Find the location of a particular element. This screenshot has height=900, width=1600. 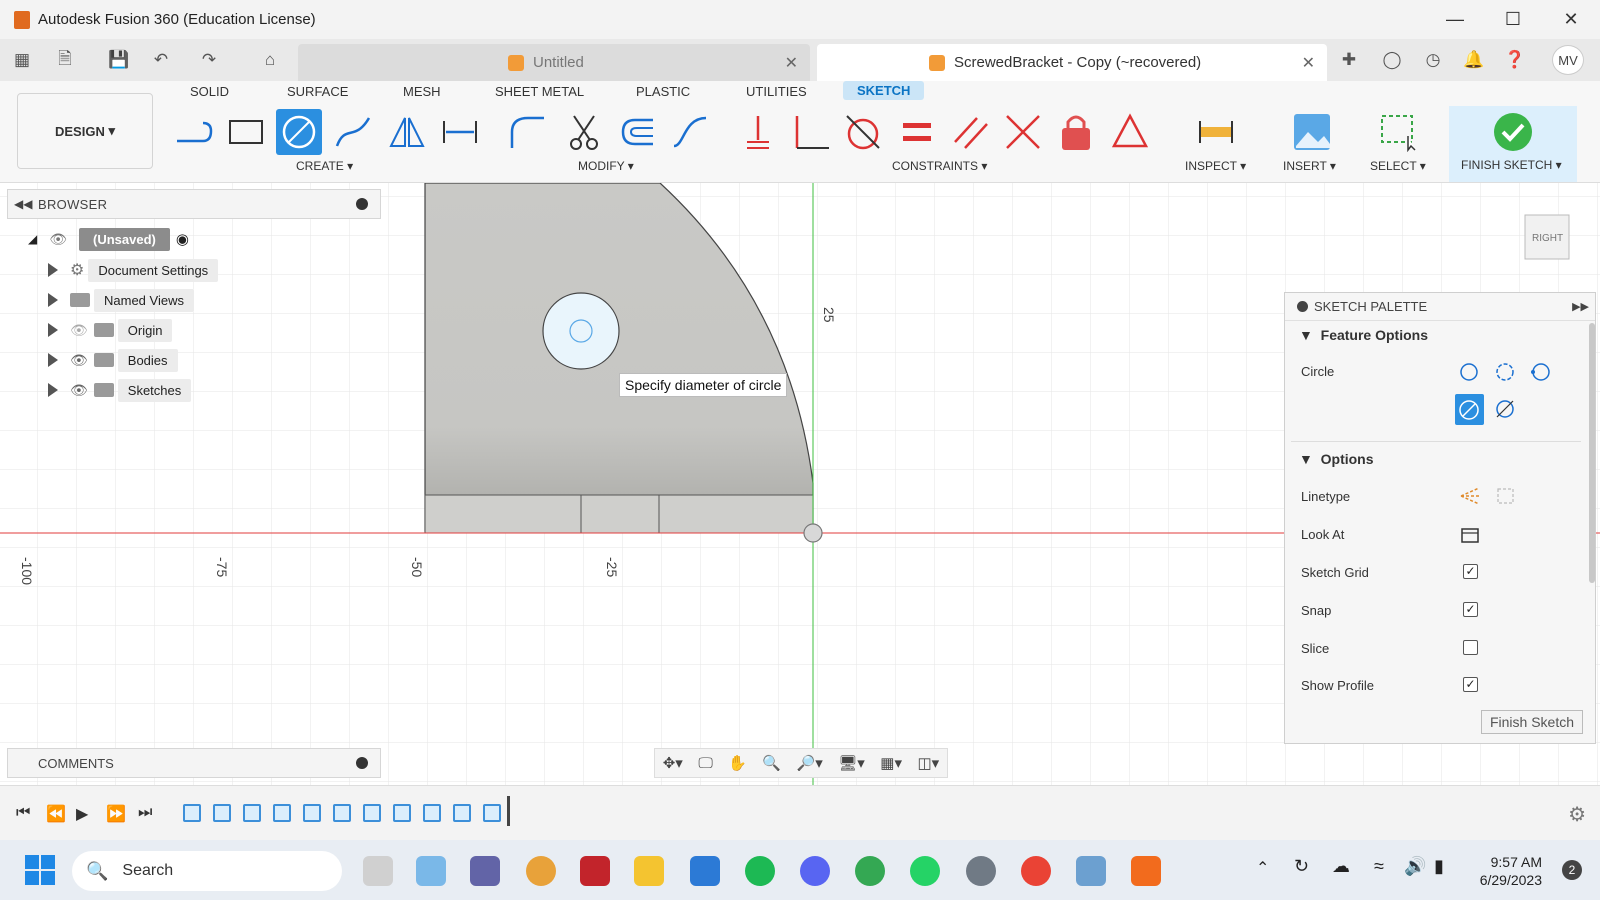

tab-mesh: MESH is located at coordinates (422, 91).